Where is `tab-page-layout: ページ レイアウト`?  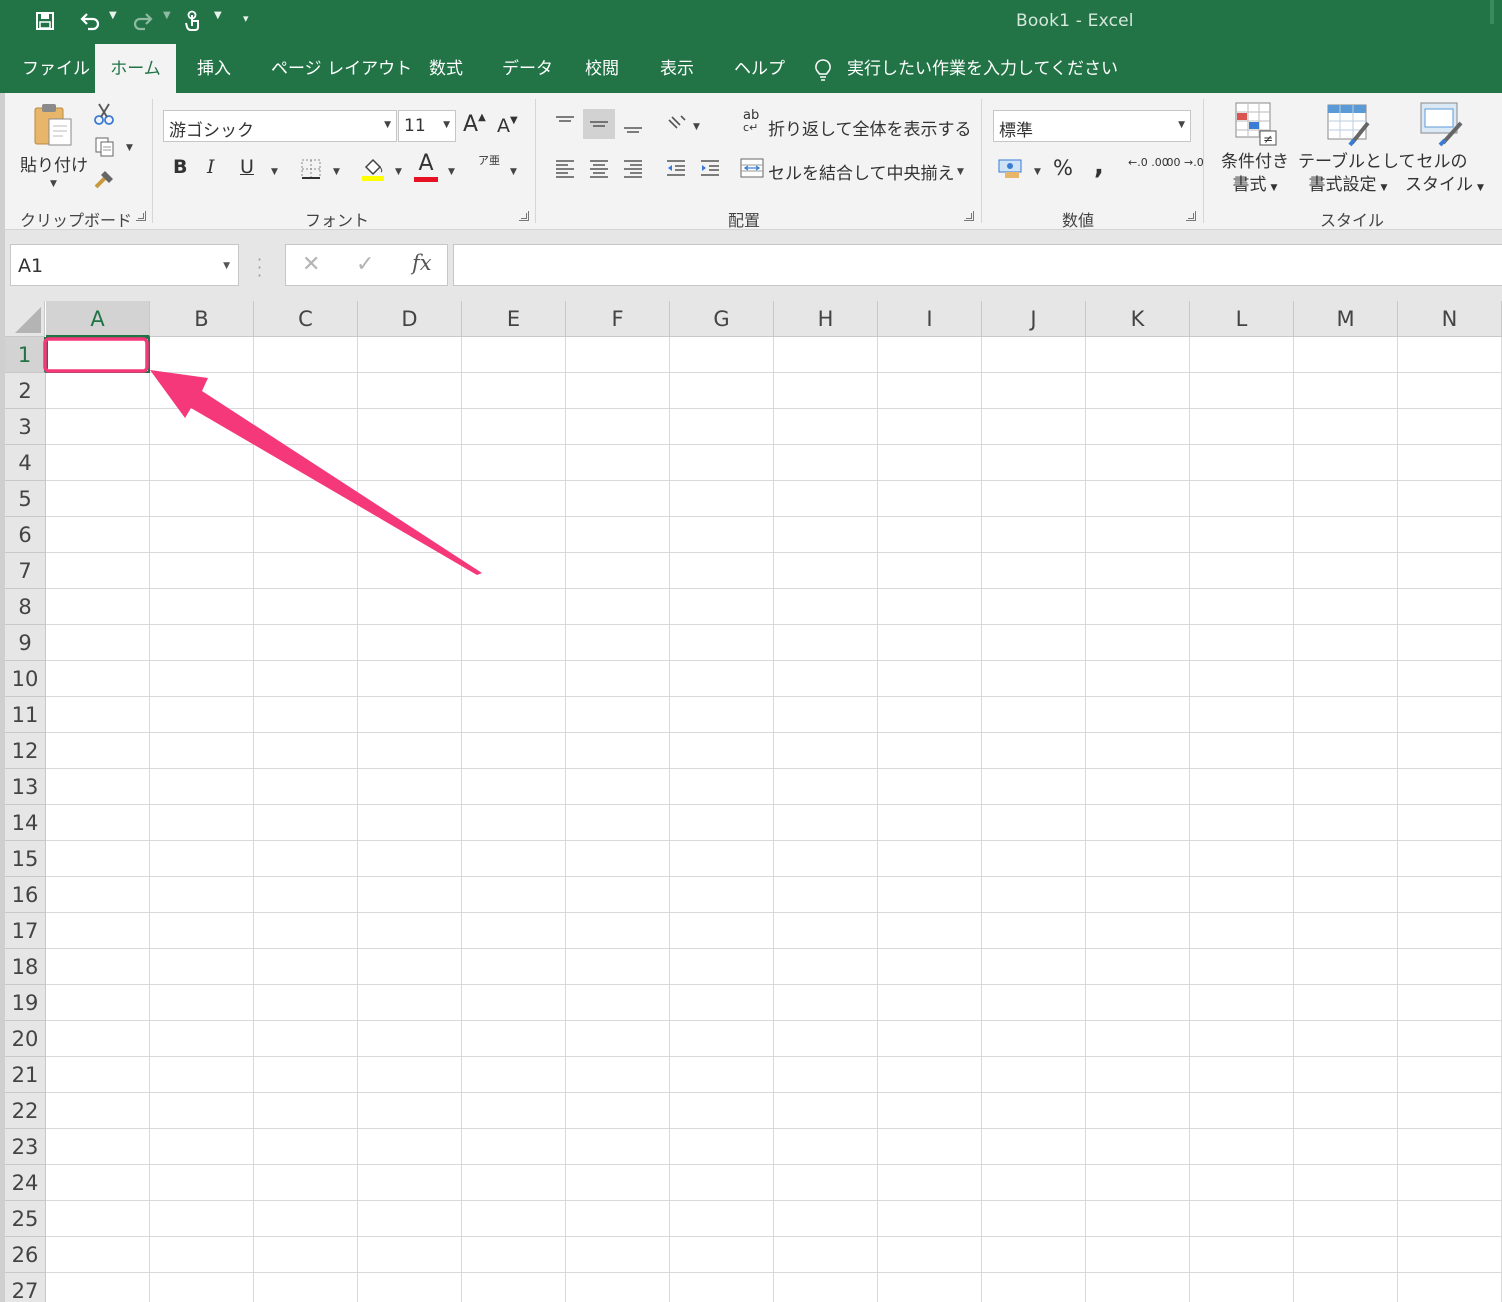
tab-page-layout: ページ レイアウト is located at coordinates (341, 68).